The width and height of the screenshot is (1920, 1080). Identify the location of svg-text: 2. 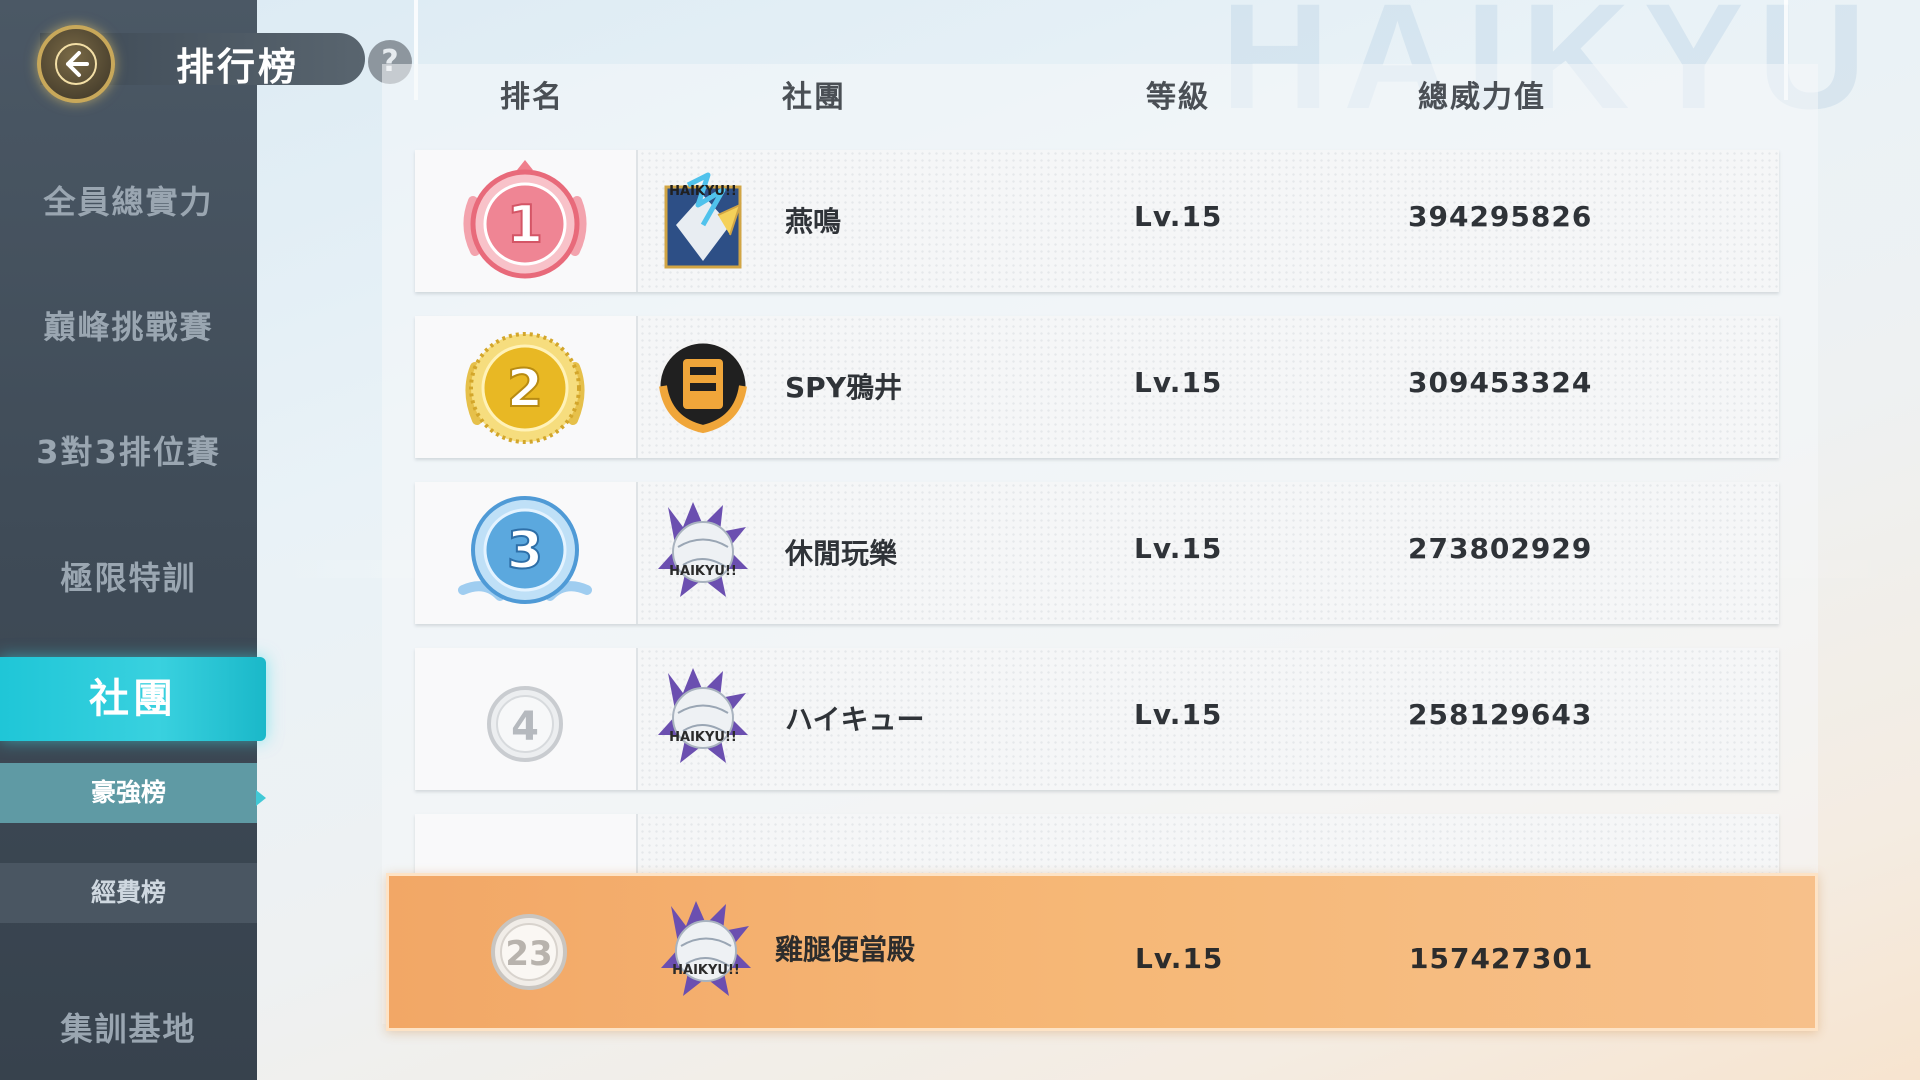
(525, 389).